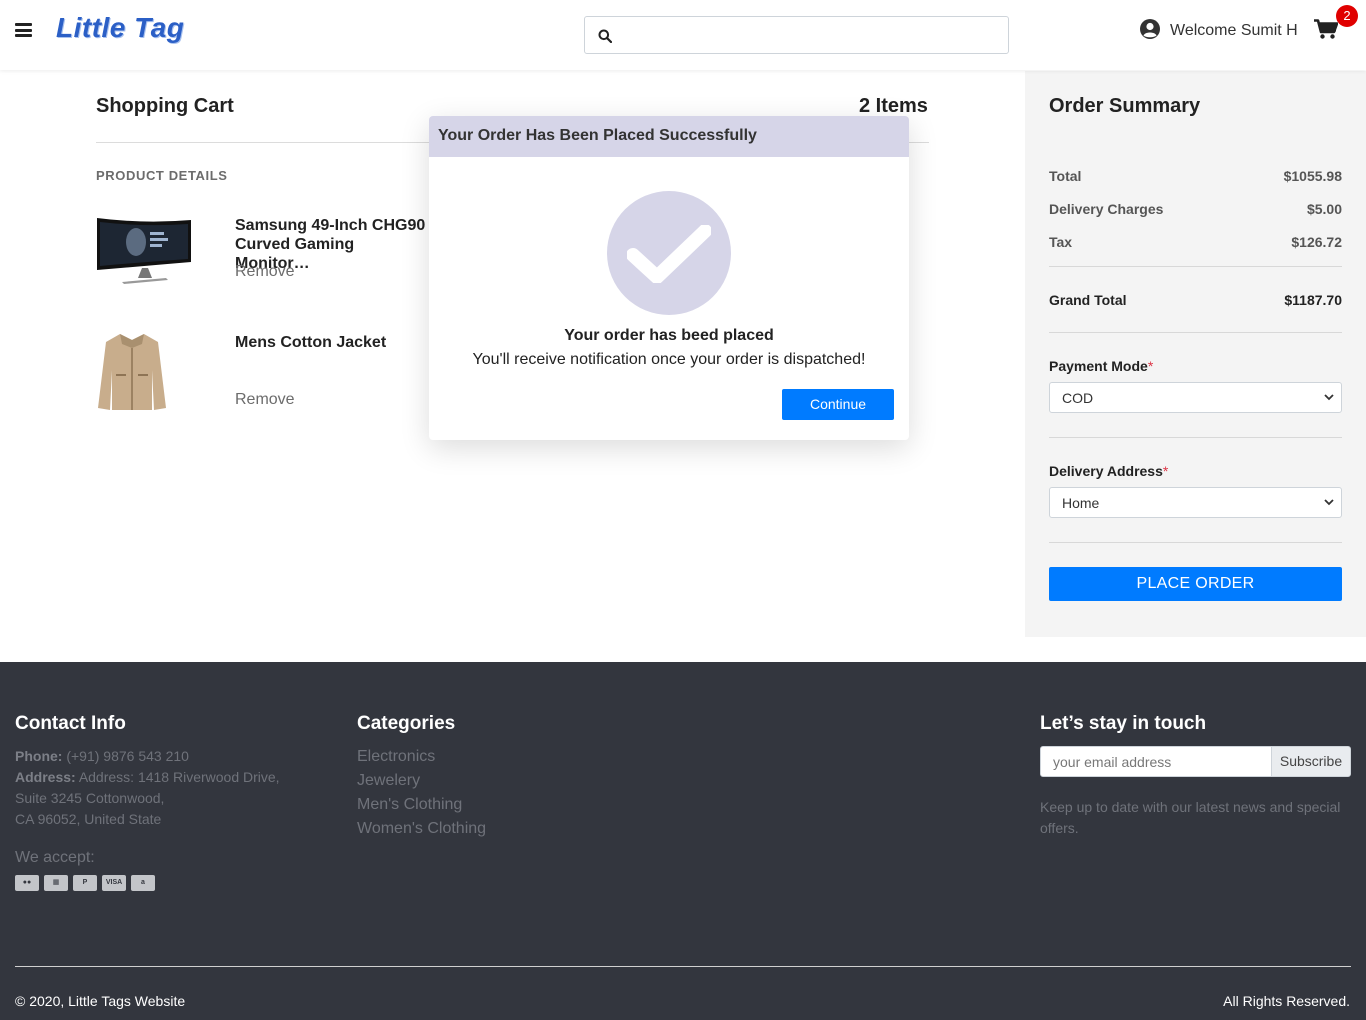  Describe the element at coordinates (669, 136) in the screenshot. I see `modal-title: Your Order Has Been Placed Successfully` at that location.